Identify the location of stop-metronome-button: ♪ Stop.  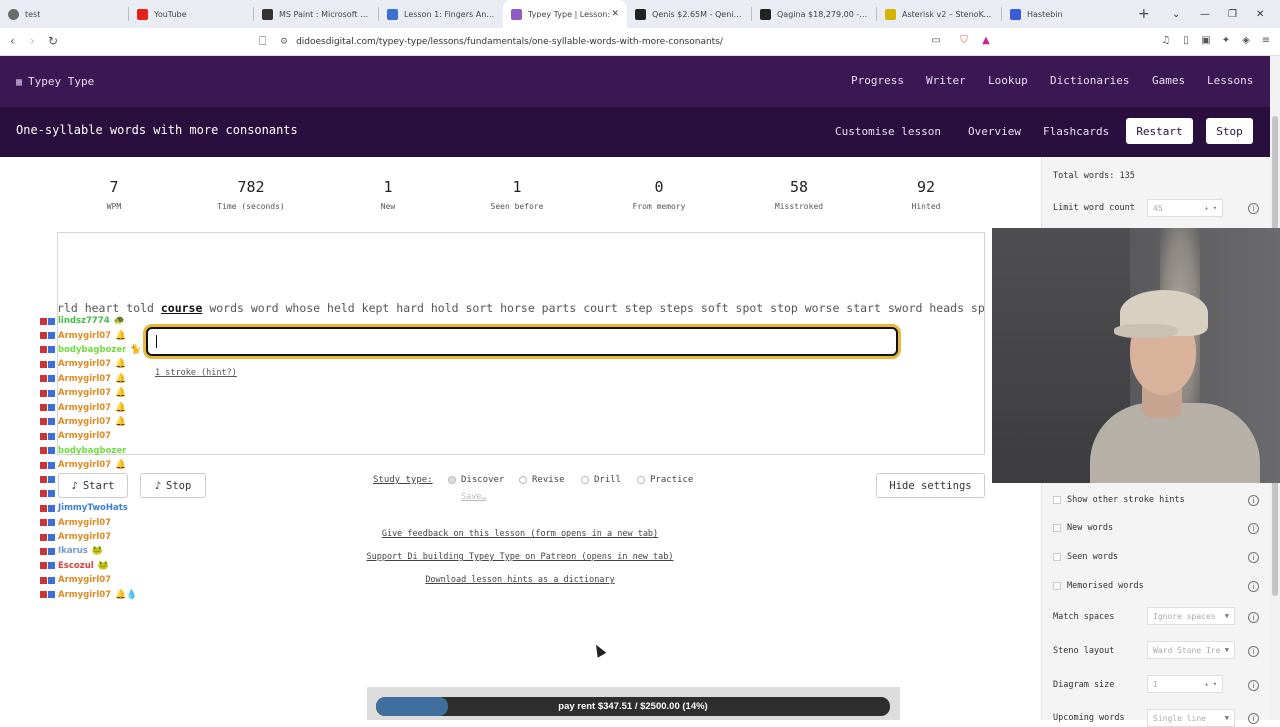
(173, 485).